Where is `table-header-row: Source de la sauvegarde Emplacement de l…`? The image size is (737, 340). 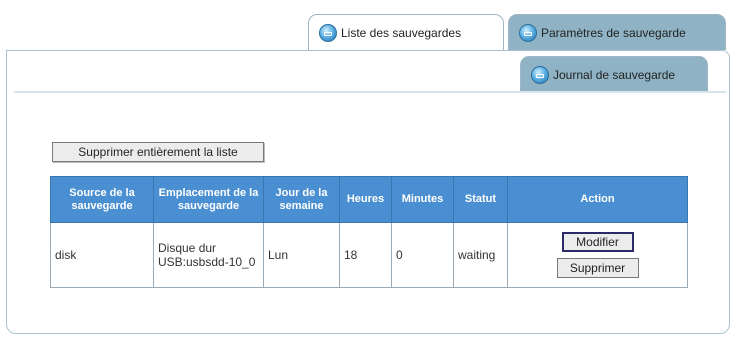
table-header-row: Source de la sauvegarde Emplacement de l… is located at coordinates (369, 199).